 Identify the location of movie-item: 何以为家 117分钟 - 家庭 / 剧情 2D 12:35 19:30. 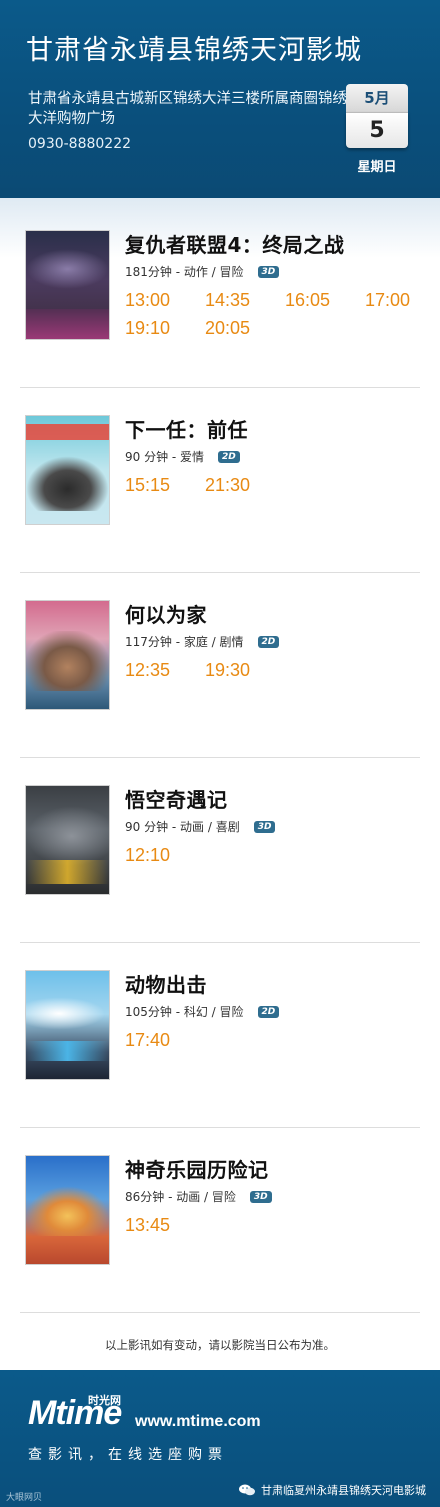
(220, 665).